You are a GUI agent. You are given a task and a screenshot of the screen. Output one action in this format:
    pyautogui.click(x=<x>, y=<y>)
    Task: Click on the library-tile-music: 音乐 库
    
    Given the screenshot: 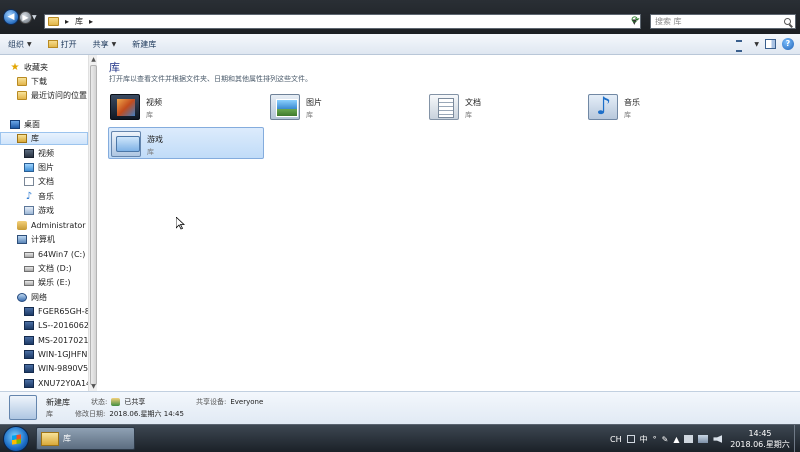 What is the action you would take?
    pyautogui.click(x=664, y=107)
    